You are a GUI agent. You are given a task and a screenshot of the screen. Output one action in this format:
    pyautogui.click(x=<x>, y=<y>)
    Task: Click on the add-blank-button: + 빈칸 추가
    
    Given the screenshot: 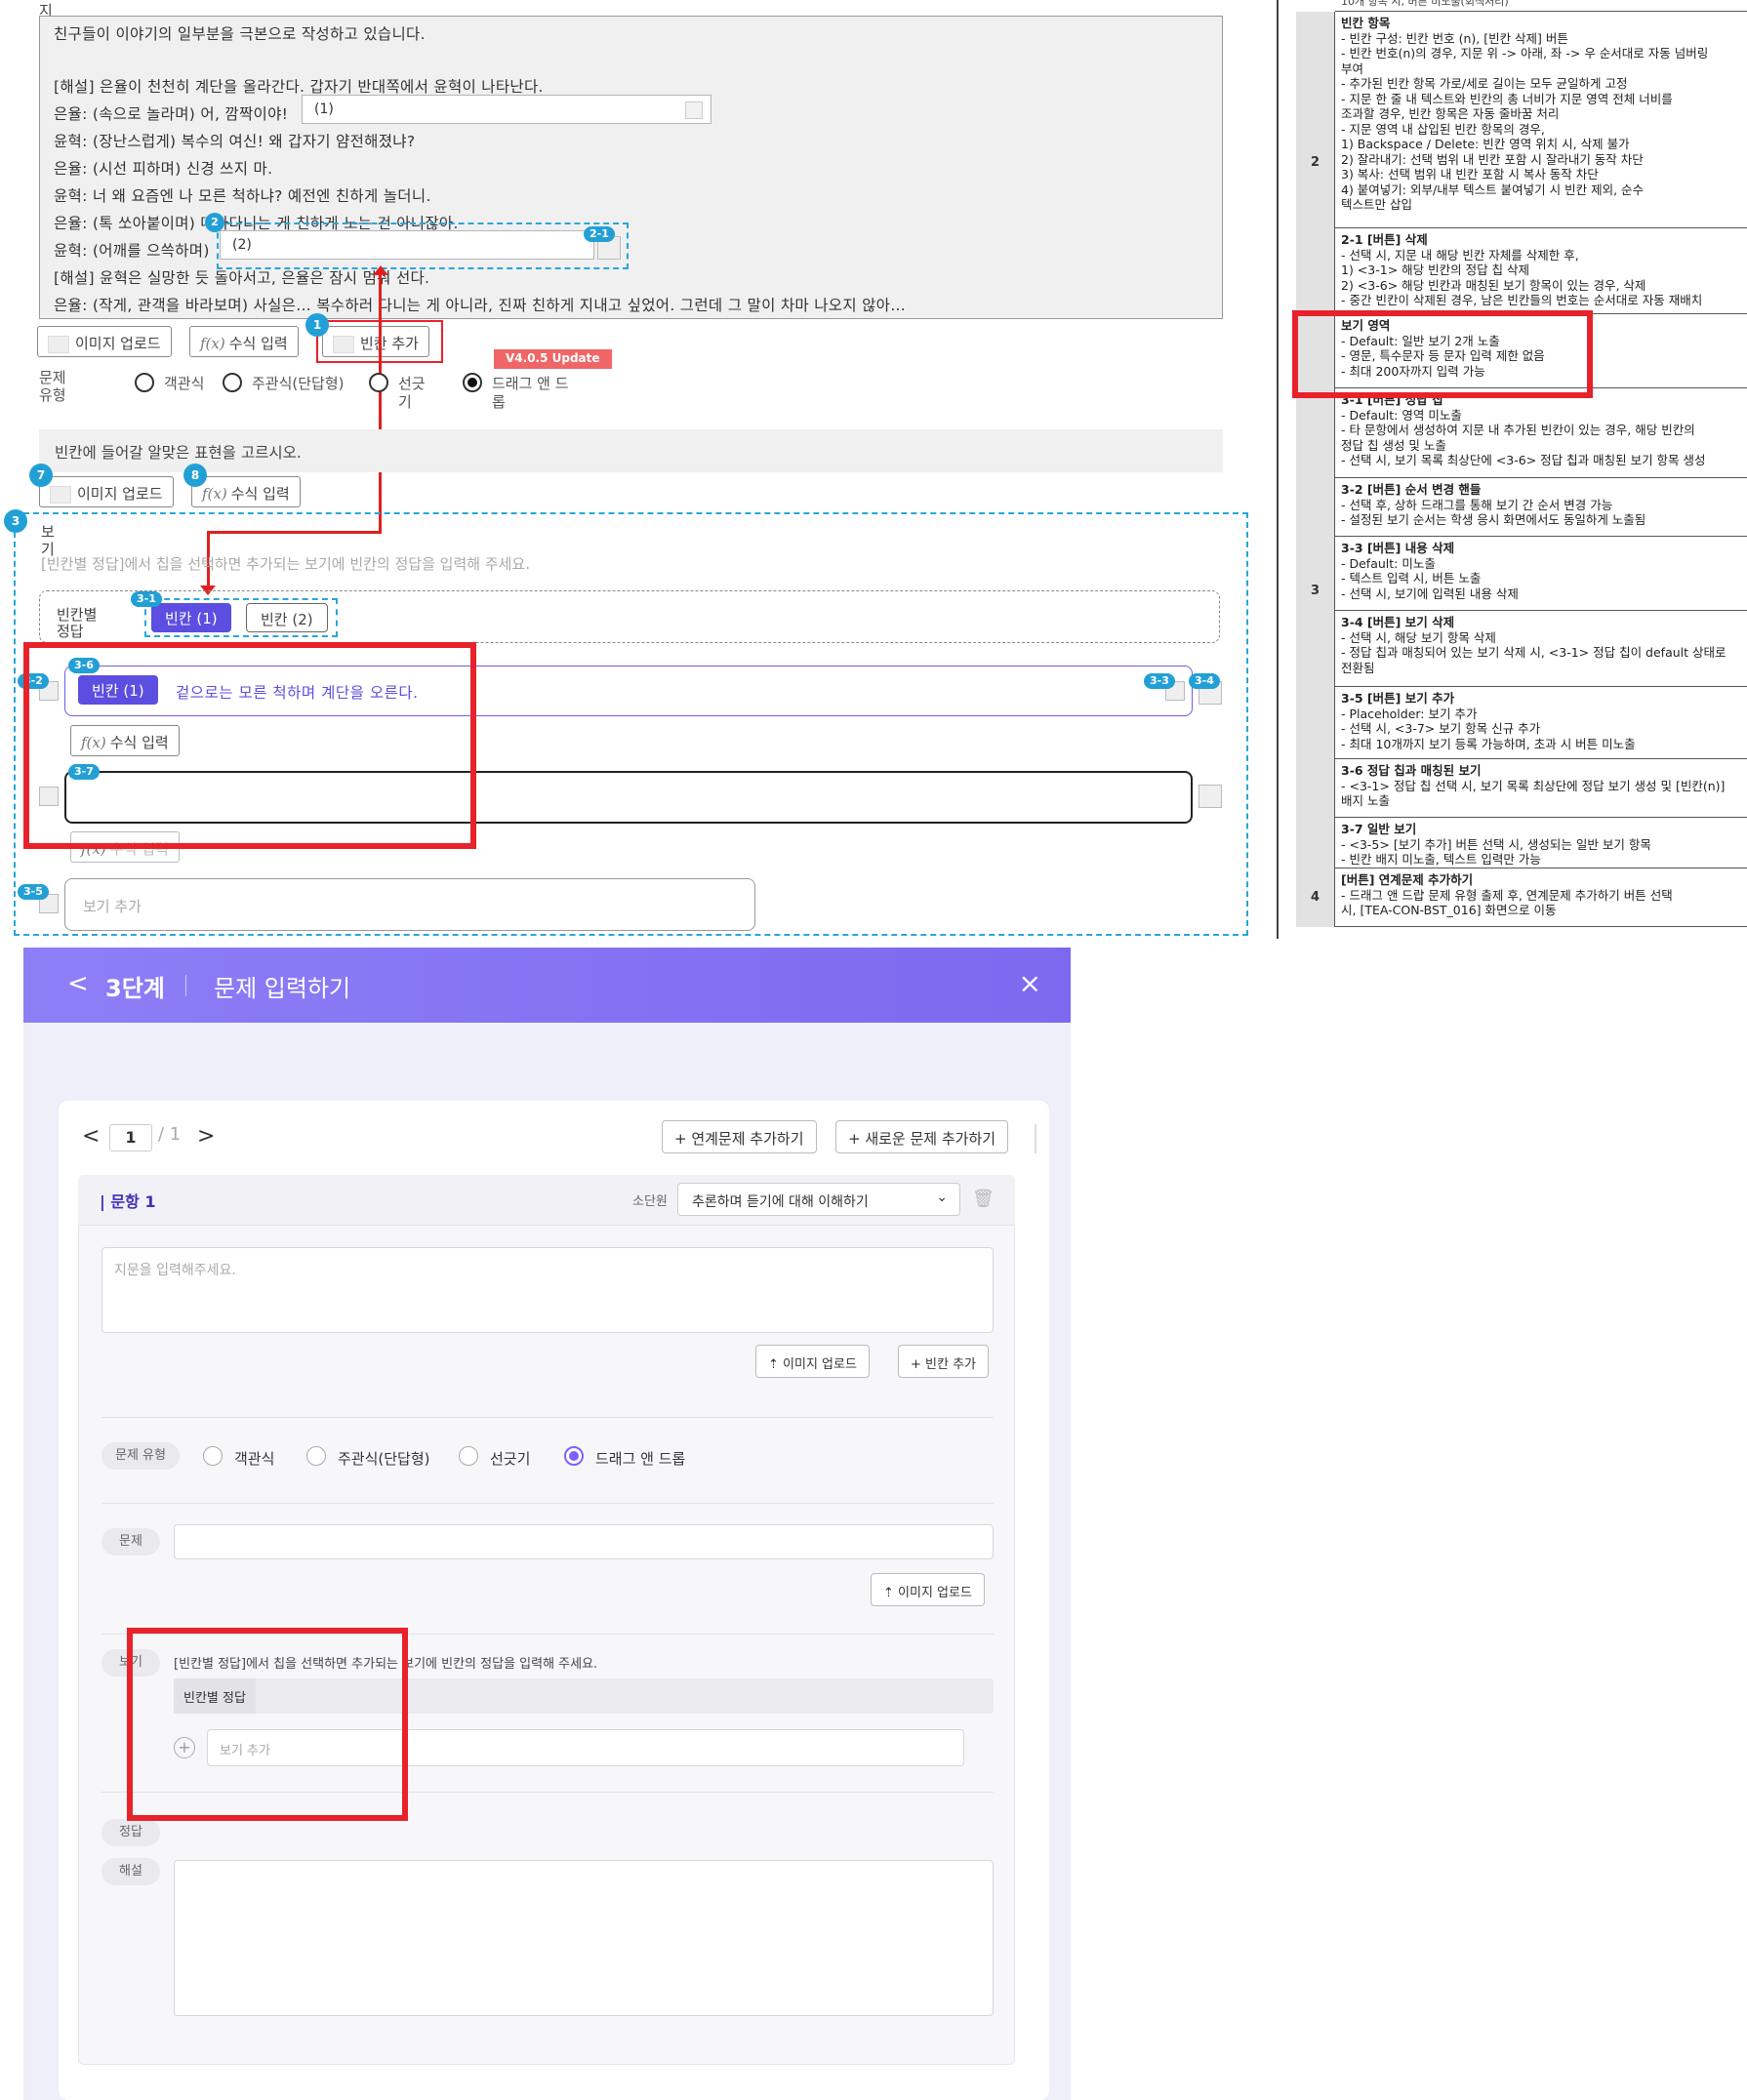 What is the action you would take?
    pyautogui.click(x=943, y=1361)
    